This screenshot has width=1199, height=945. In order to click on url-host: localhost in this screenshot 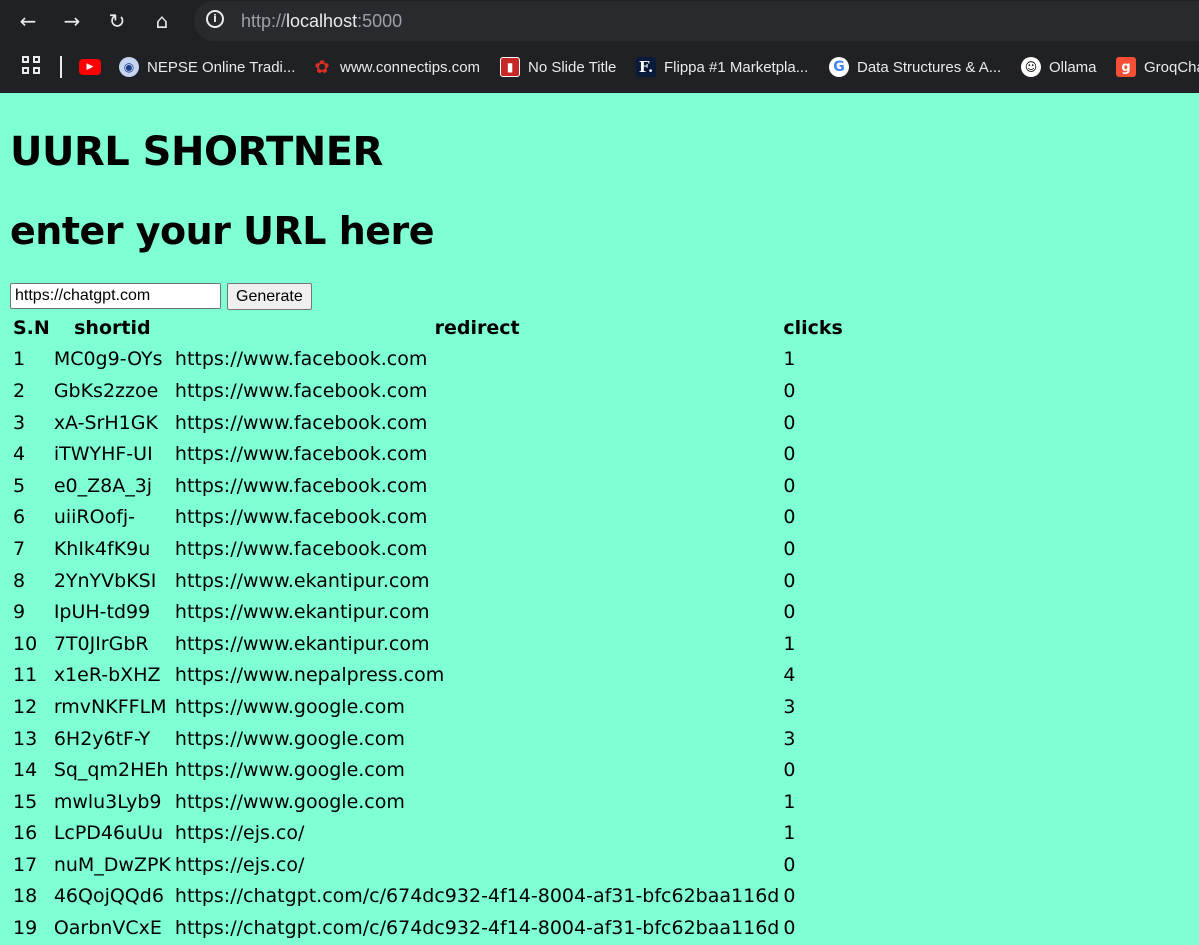, I will do `click(322, 21)`.